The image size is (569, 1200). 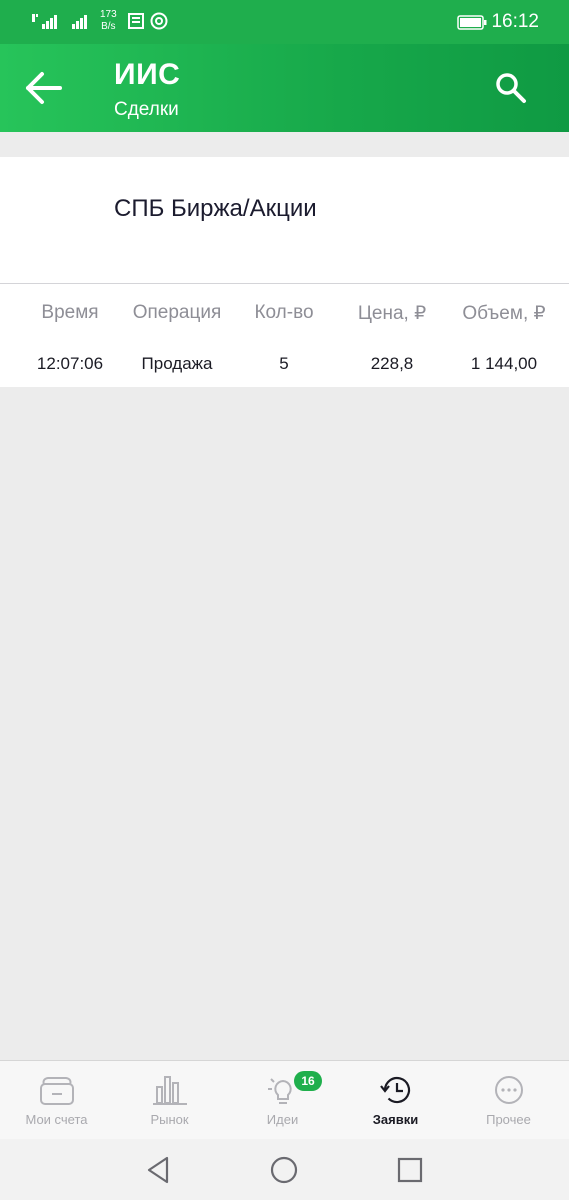 What do you see at coordinates (44, 21) in the screenshot?
I see `signal-strength-icon` at bounding box center [44, 21].